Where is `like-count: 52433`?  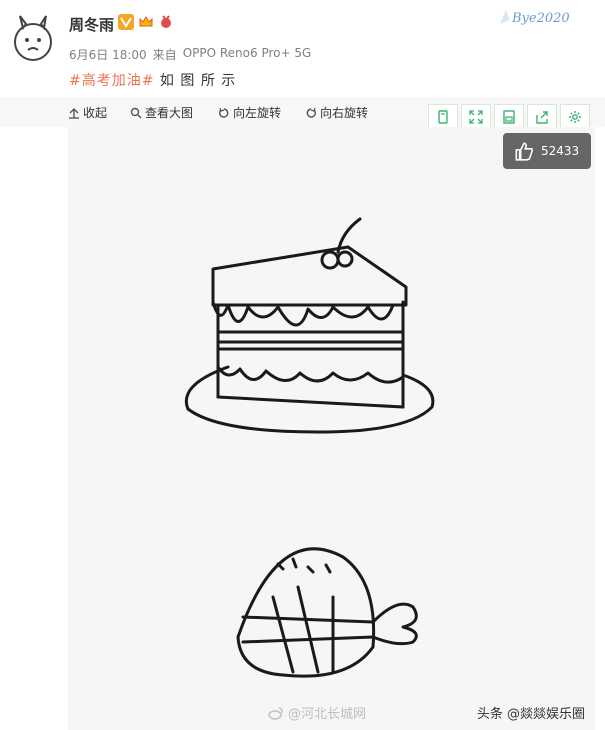
like-count: 52433 is located at coordinates (560, 151).